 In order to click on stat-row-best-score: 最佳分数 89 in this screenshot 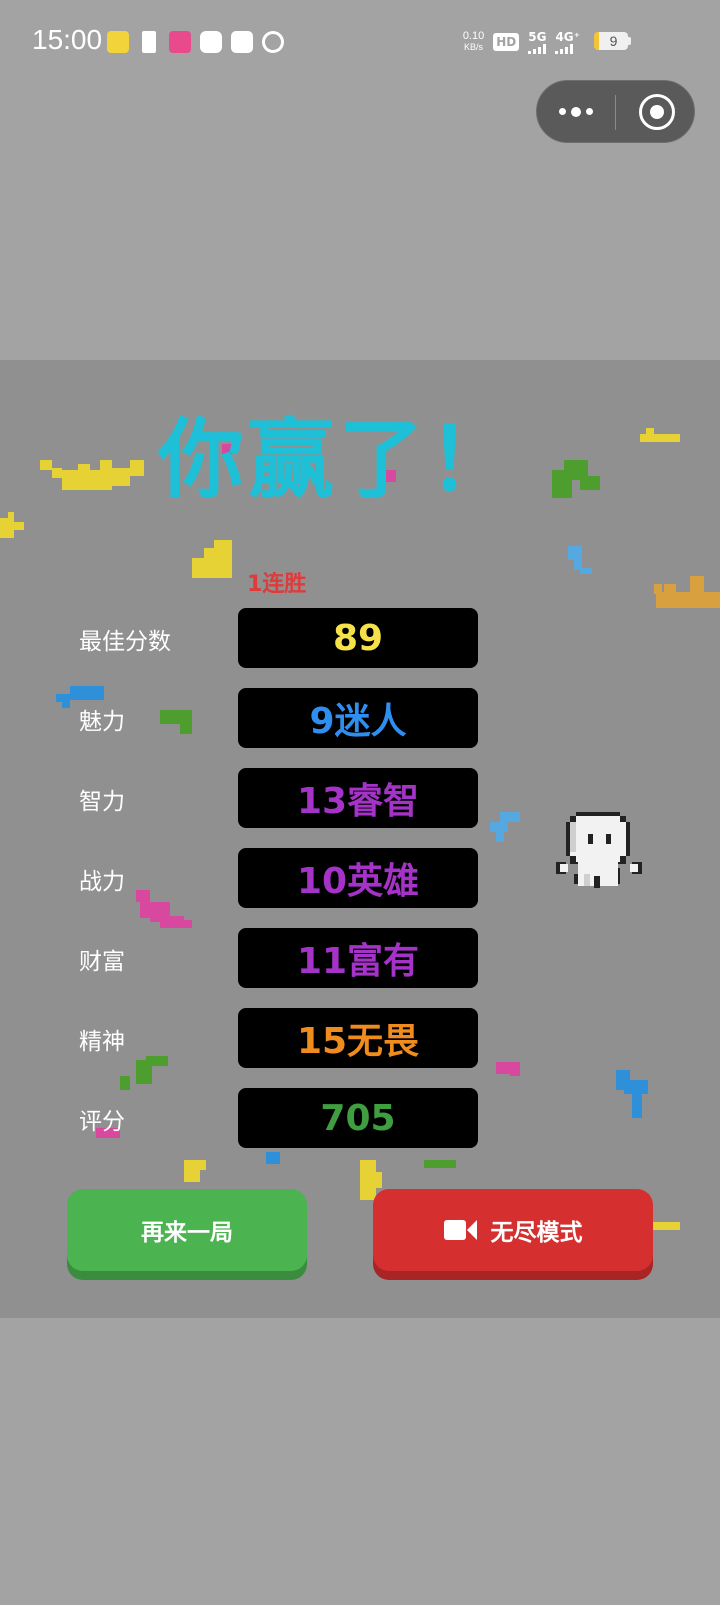, I will do `click(360, 638)`.